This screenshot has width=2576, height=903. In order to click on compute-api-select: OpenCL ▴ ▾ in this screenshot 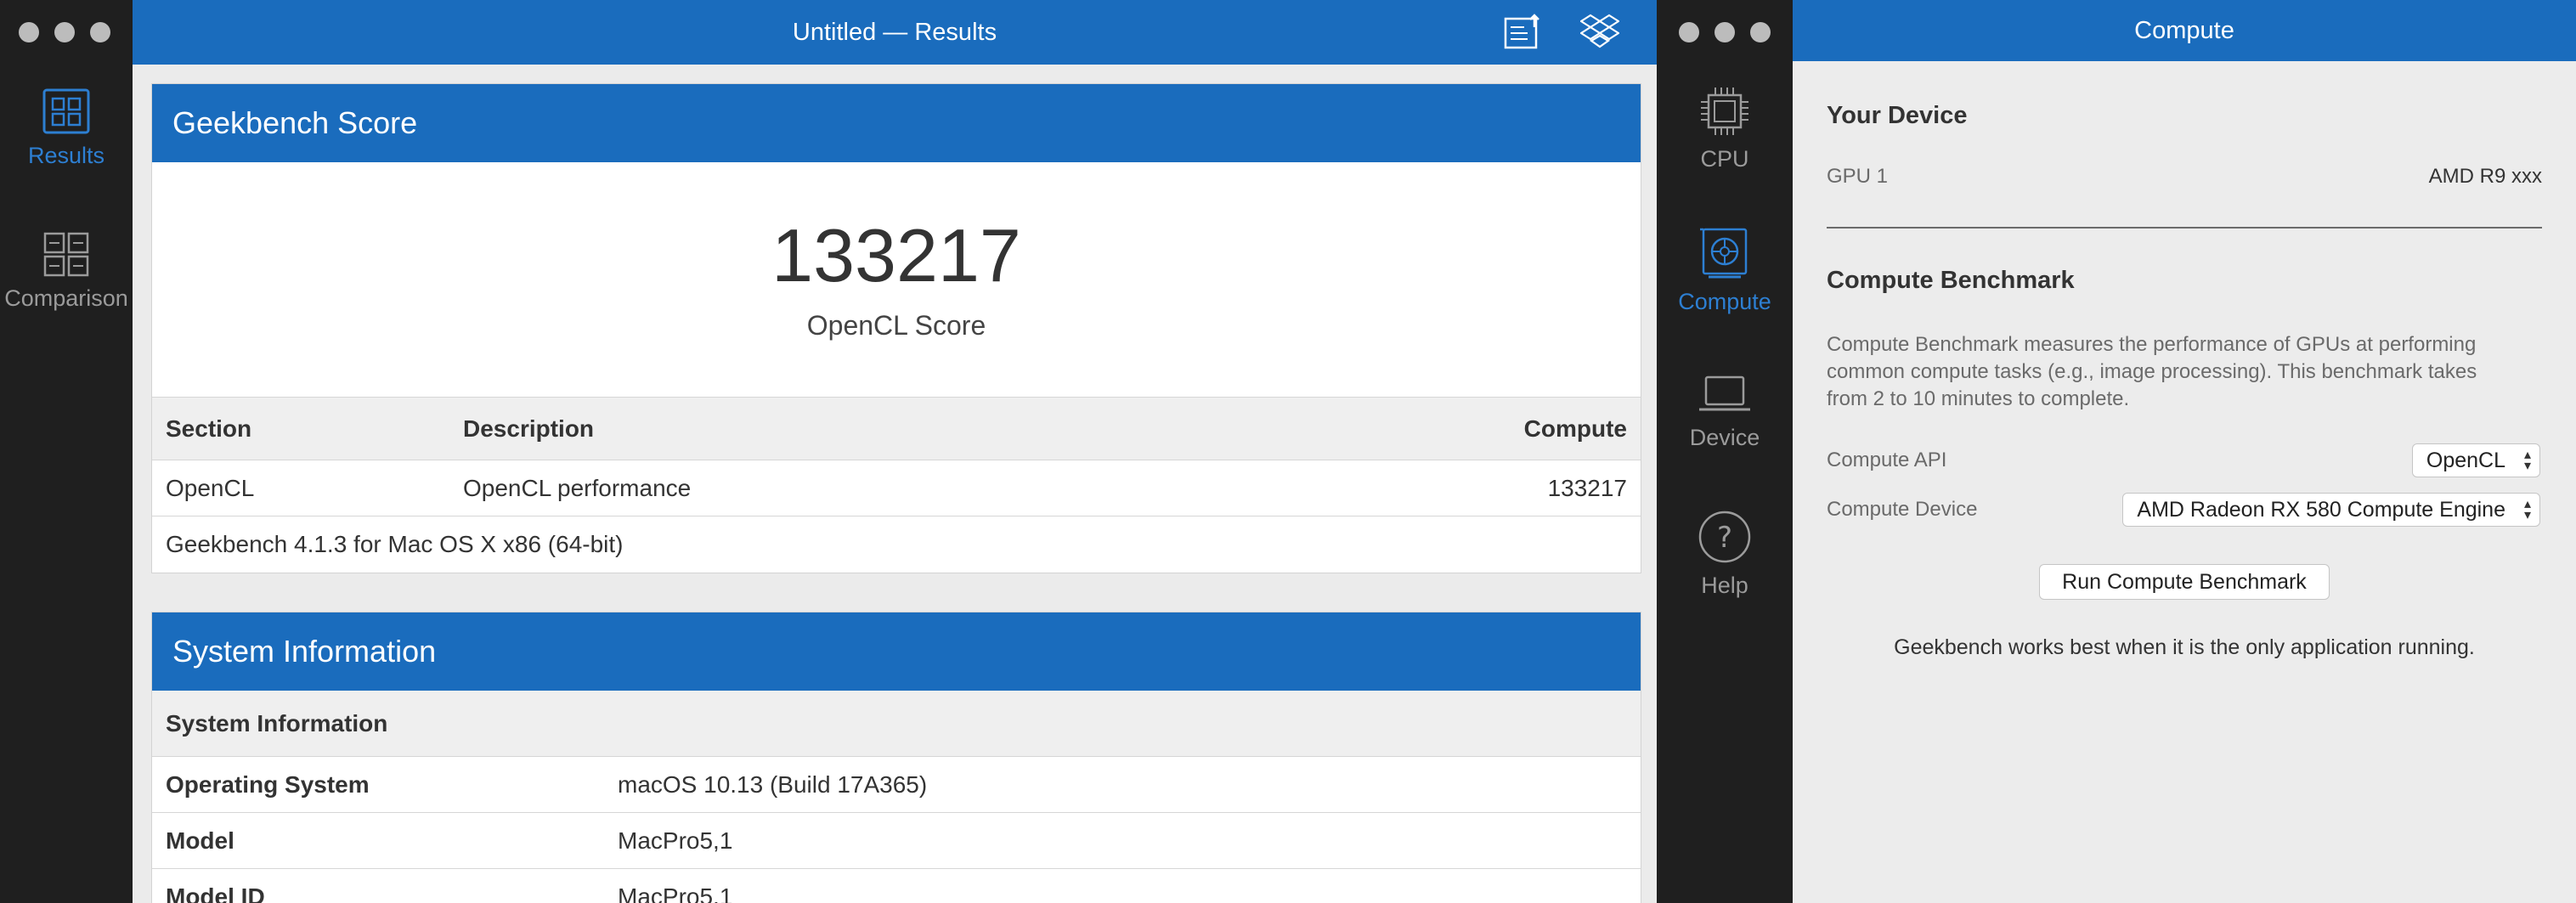, I will do `click(2475, 460)`.